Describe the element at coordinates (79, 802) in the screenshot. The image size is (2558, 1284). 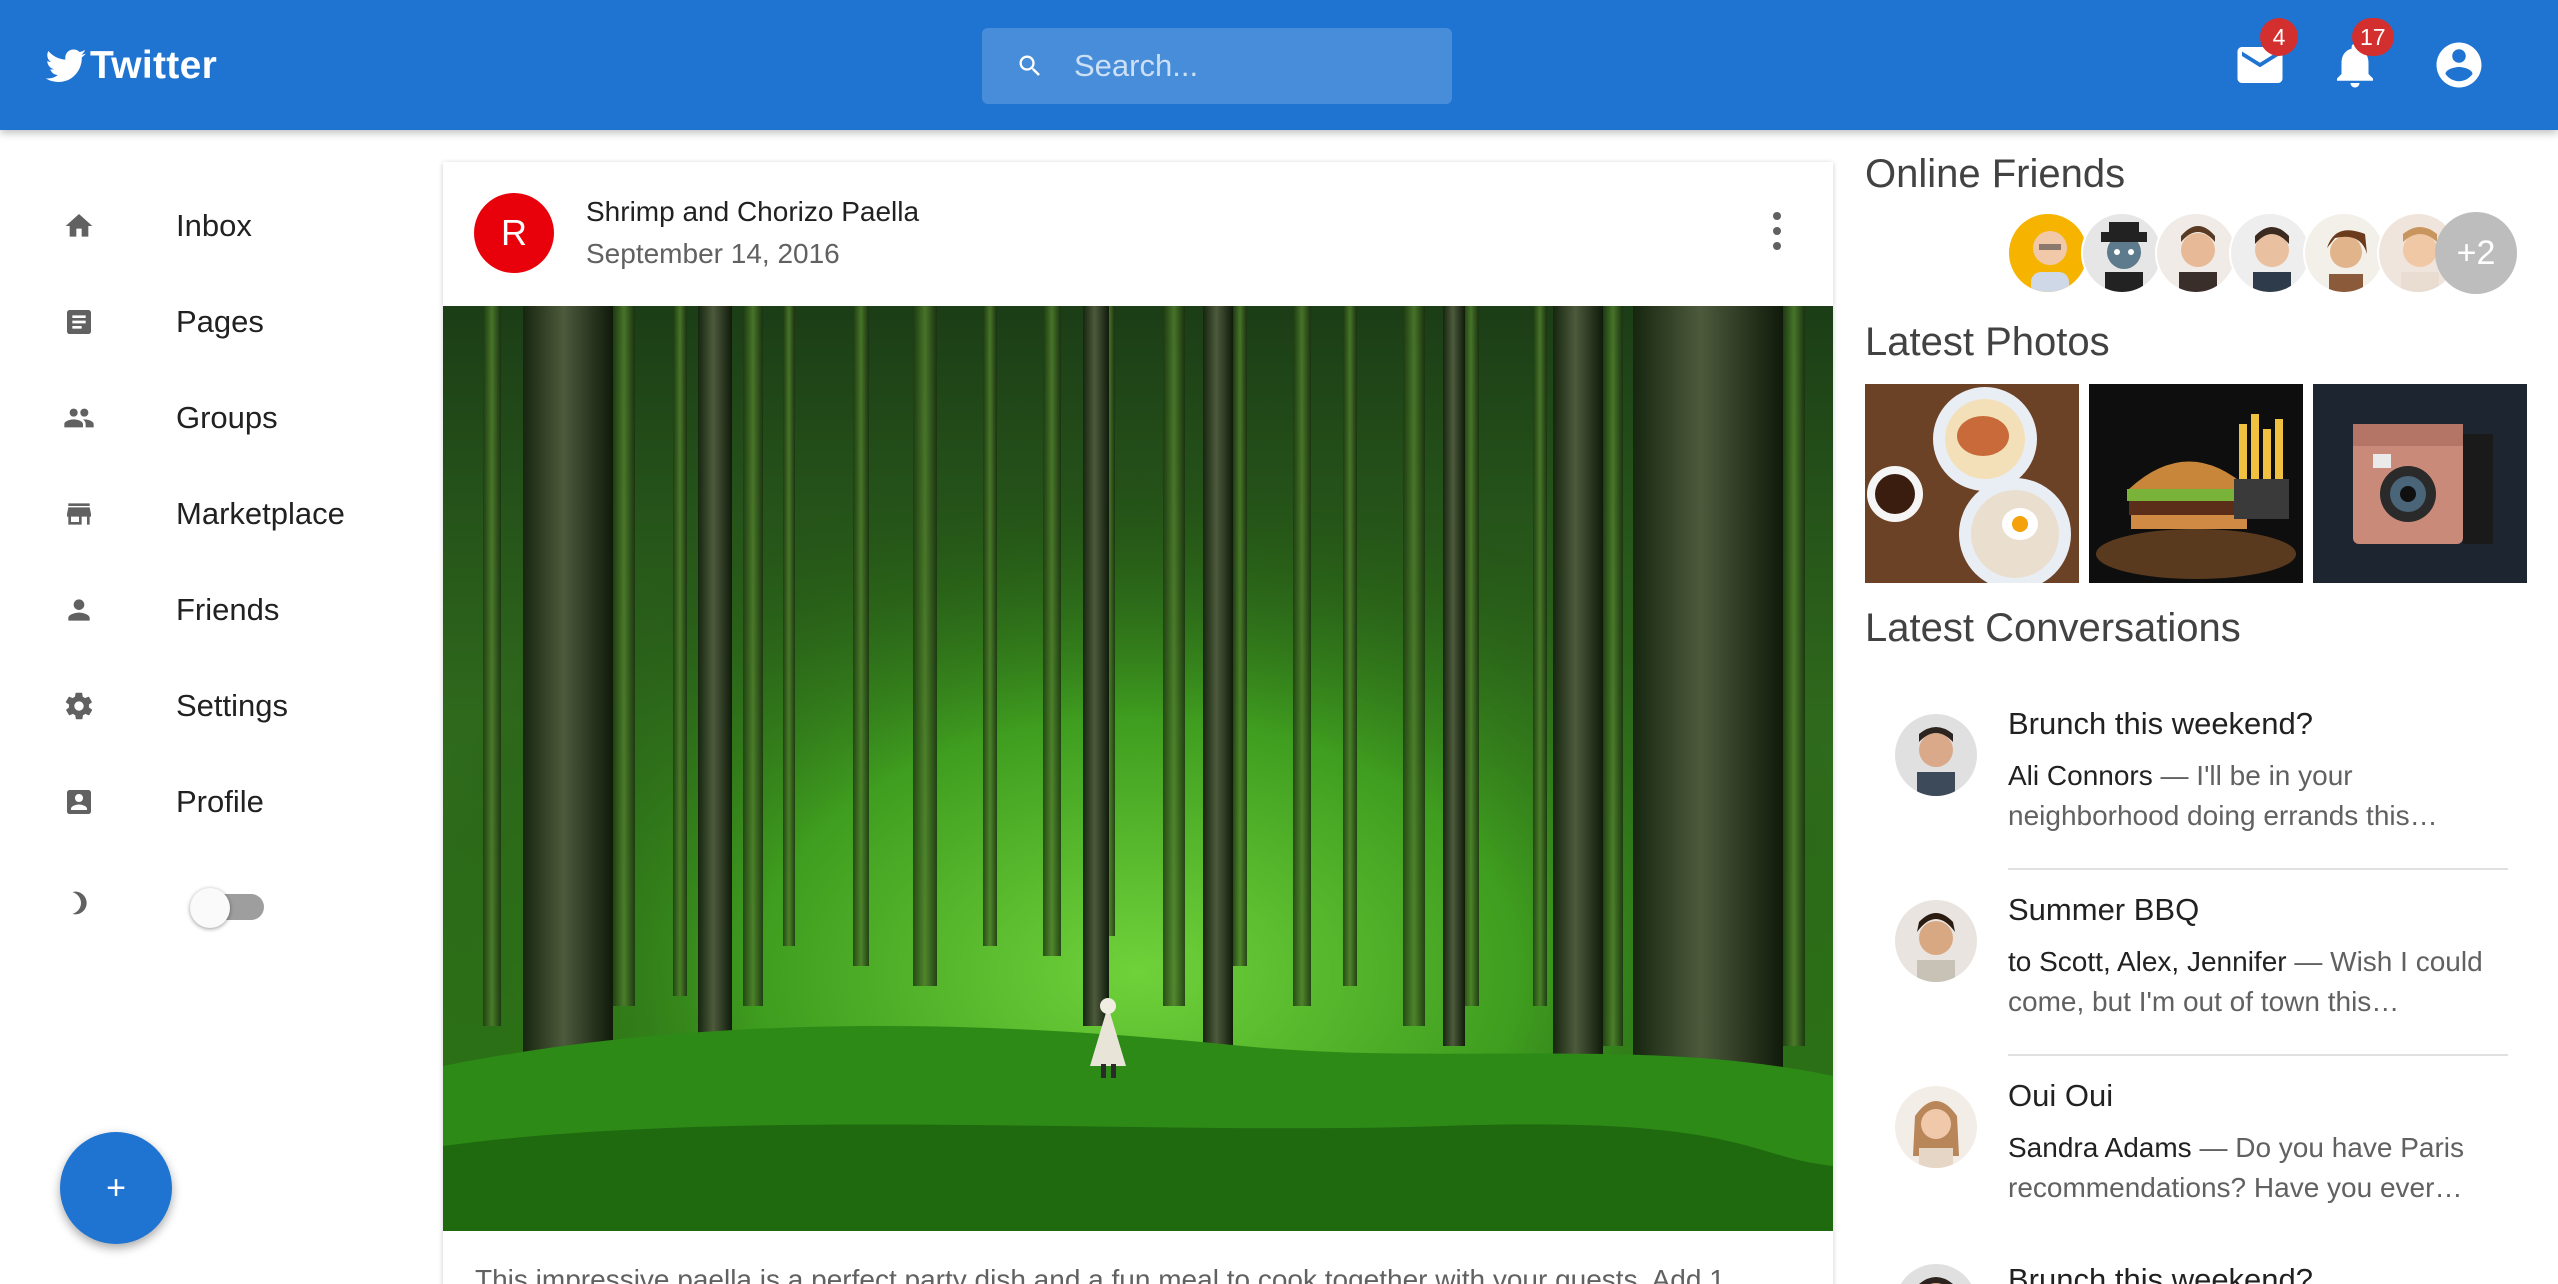
I see `contact-card-icon` at that location.